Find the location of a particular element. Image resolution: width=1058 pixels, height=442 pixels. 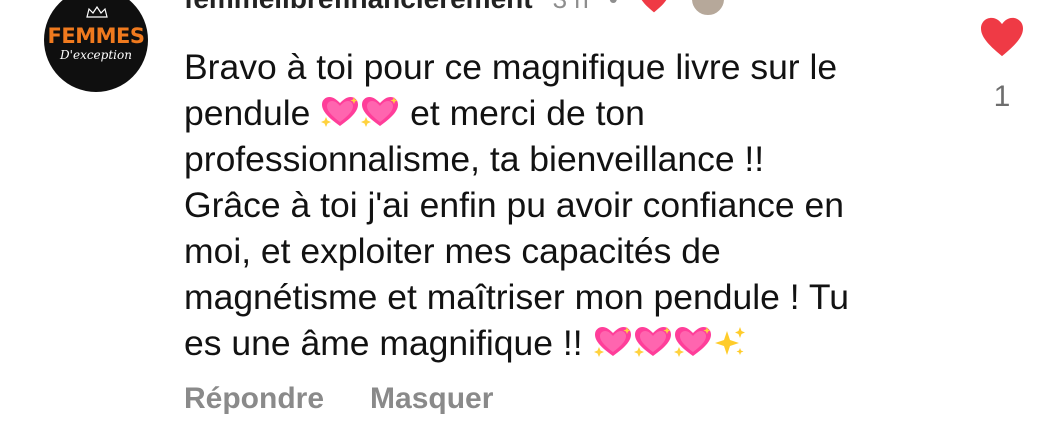

comment-text-fragment: es une âme magnifique !! is located at coordinates (383, 343).